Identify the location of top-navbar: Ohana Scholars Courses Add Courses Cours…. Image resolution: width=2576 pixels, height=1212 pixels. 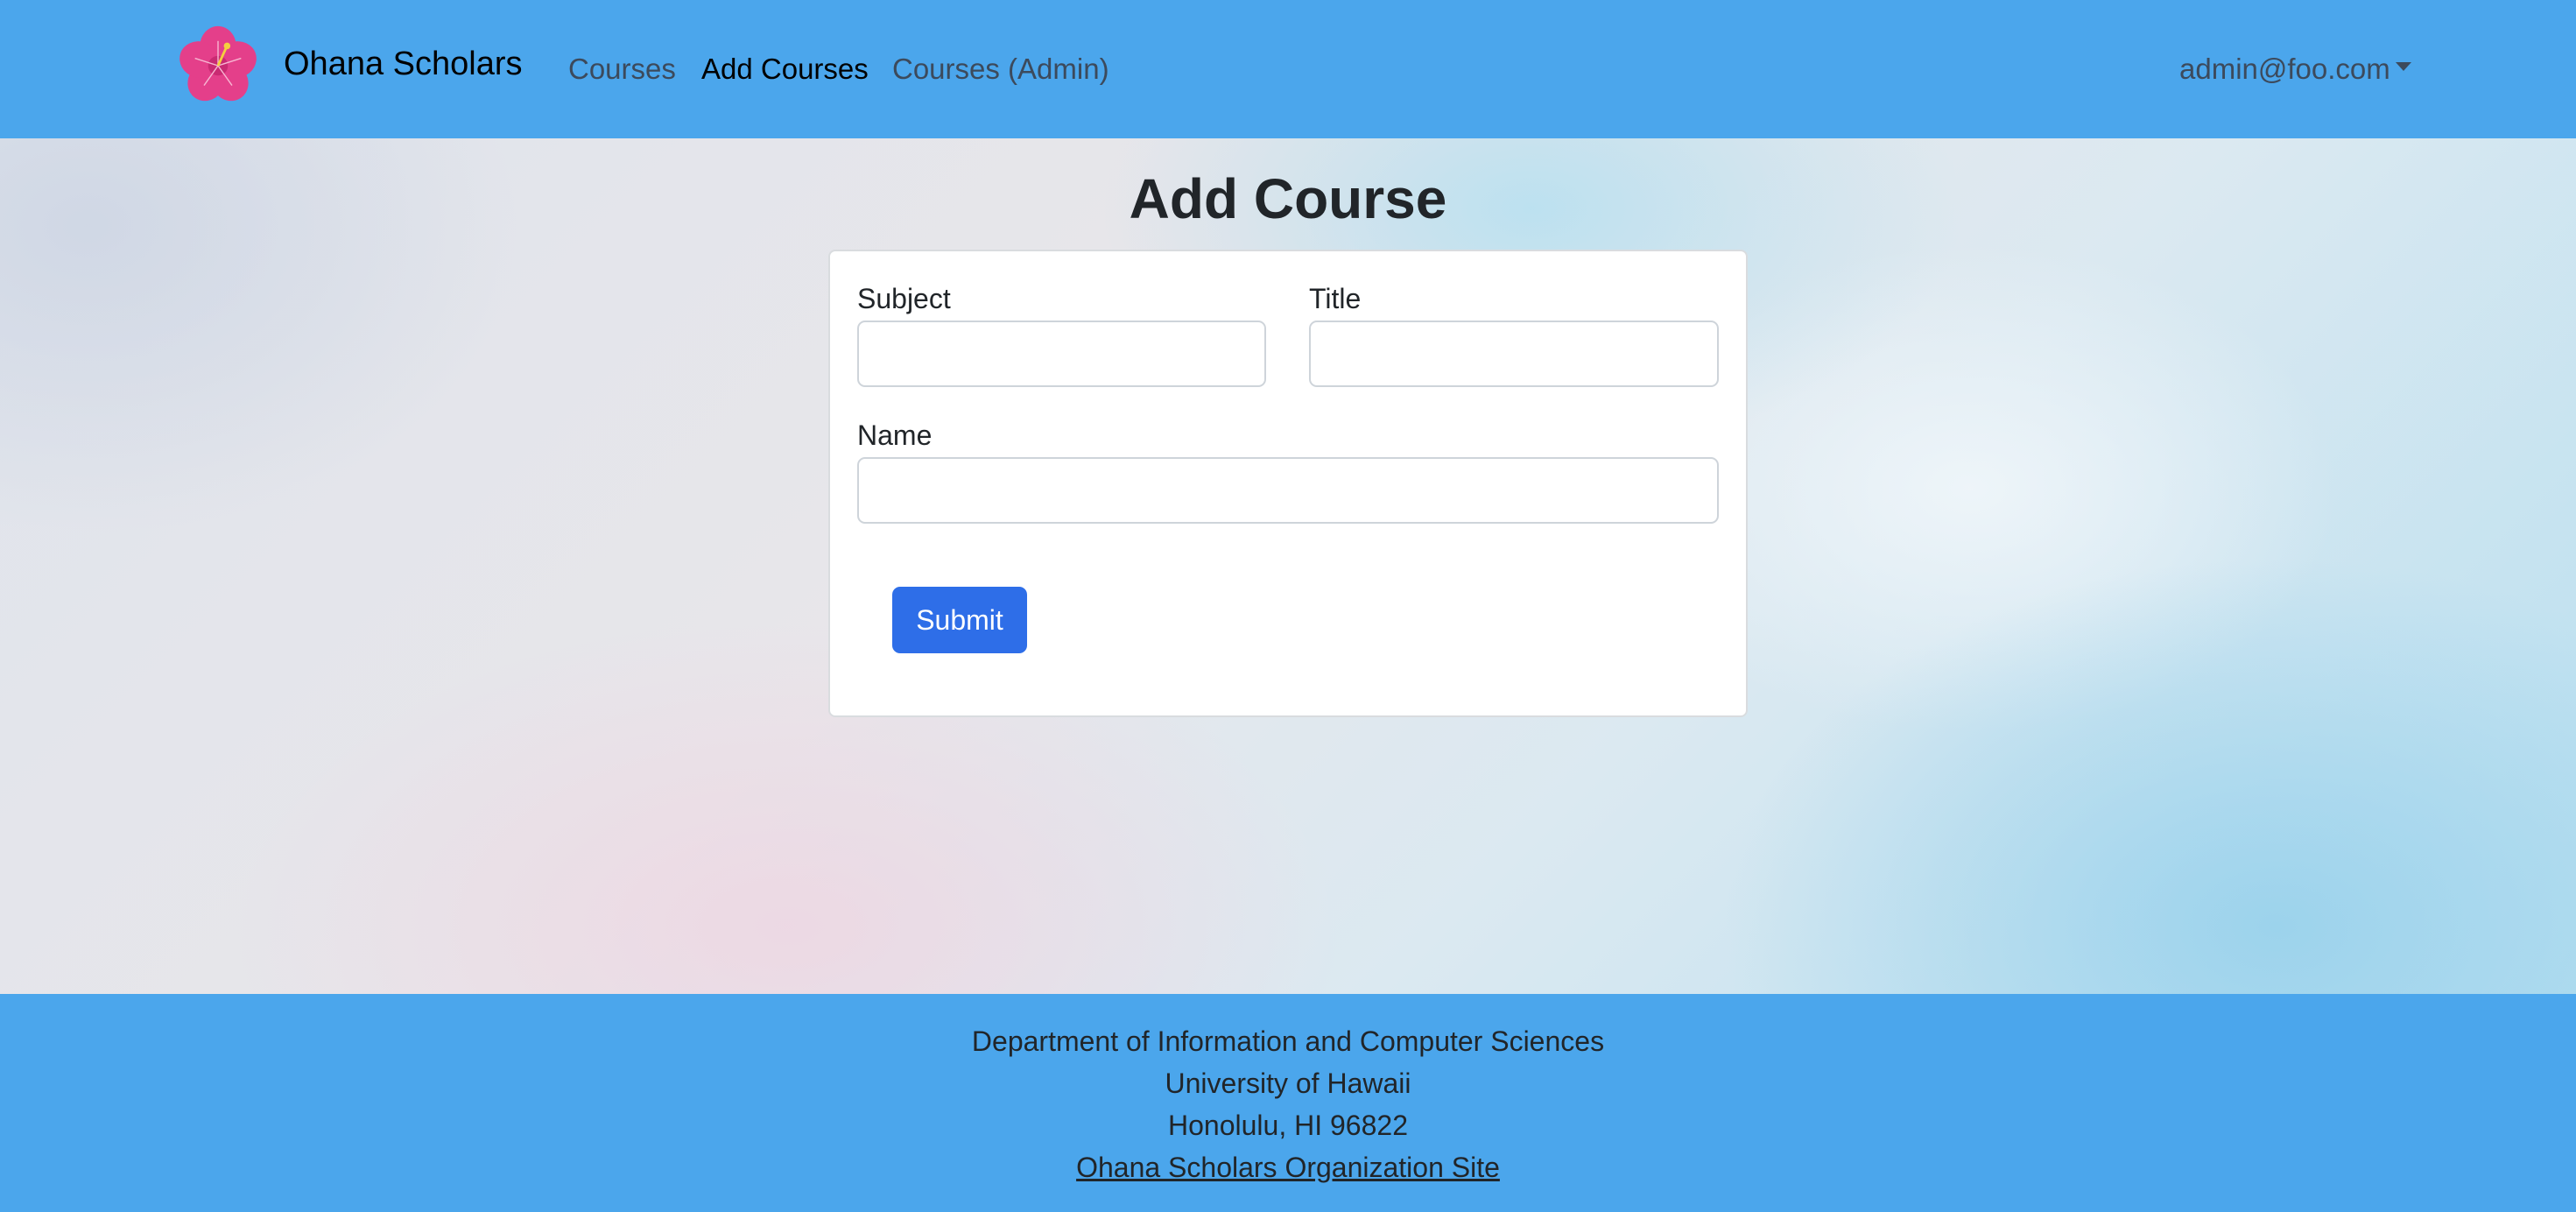
(1288, 69).